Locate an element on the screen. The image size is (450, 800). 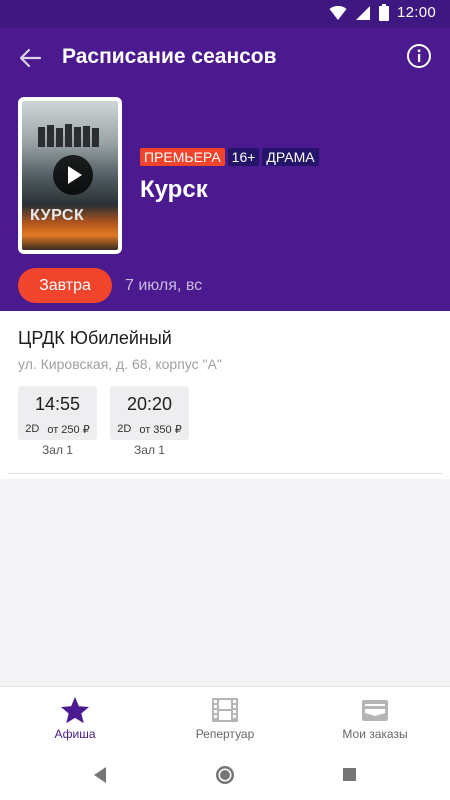
play-icon is located at coordinates (73, 175).